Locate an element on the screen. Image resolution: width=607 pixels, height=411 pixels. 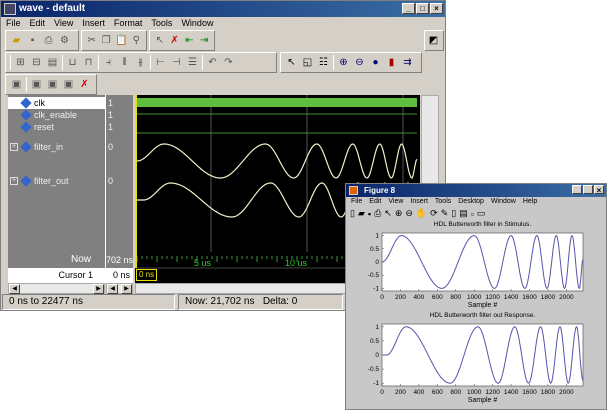
find-icon: ⚲ is located at coordinates (136, 40).